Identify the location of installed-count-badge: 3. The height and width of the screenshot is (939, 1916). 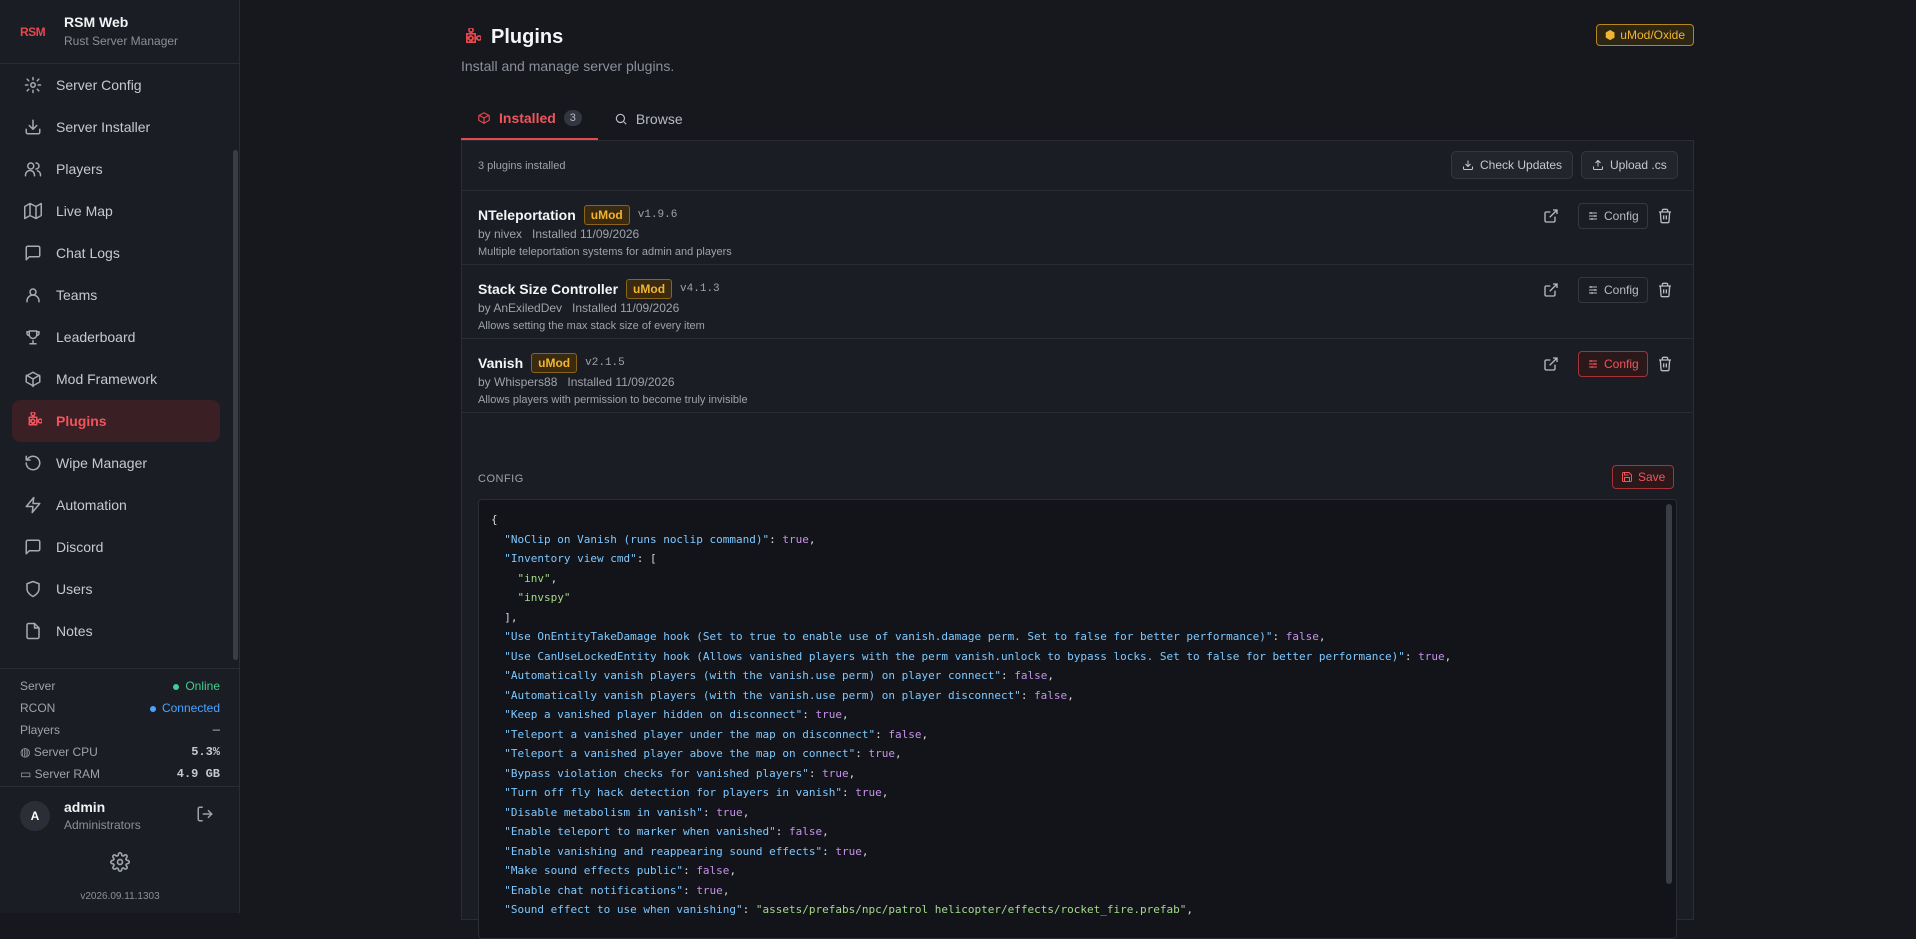
(572, 118).